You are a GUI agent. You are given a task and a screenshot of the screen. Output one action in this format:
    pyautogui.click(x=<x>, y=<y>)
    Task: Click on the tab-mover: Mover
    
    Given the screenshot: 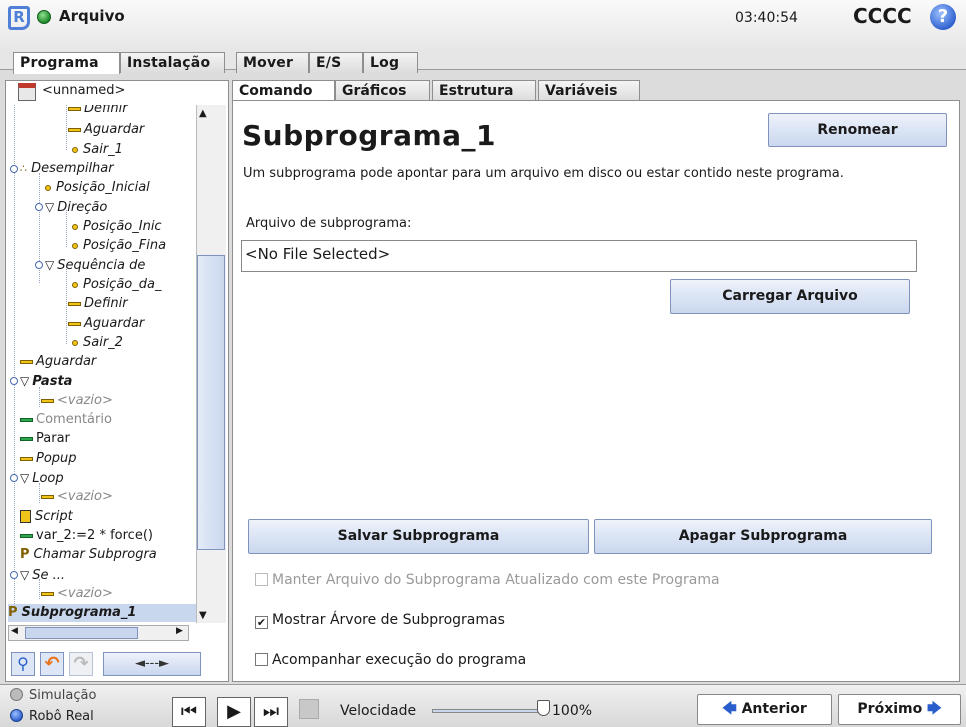 What is the action you would take?
    pyautogui.click(x=272, y=62)
    